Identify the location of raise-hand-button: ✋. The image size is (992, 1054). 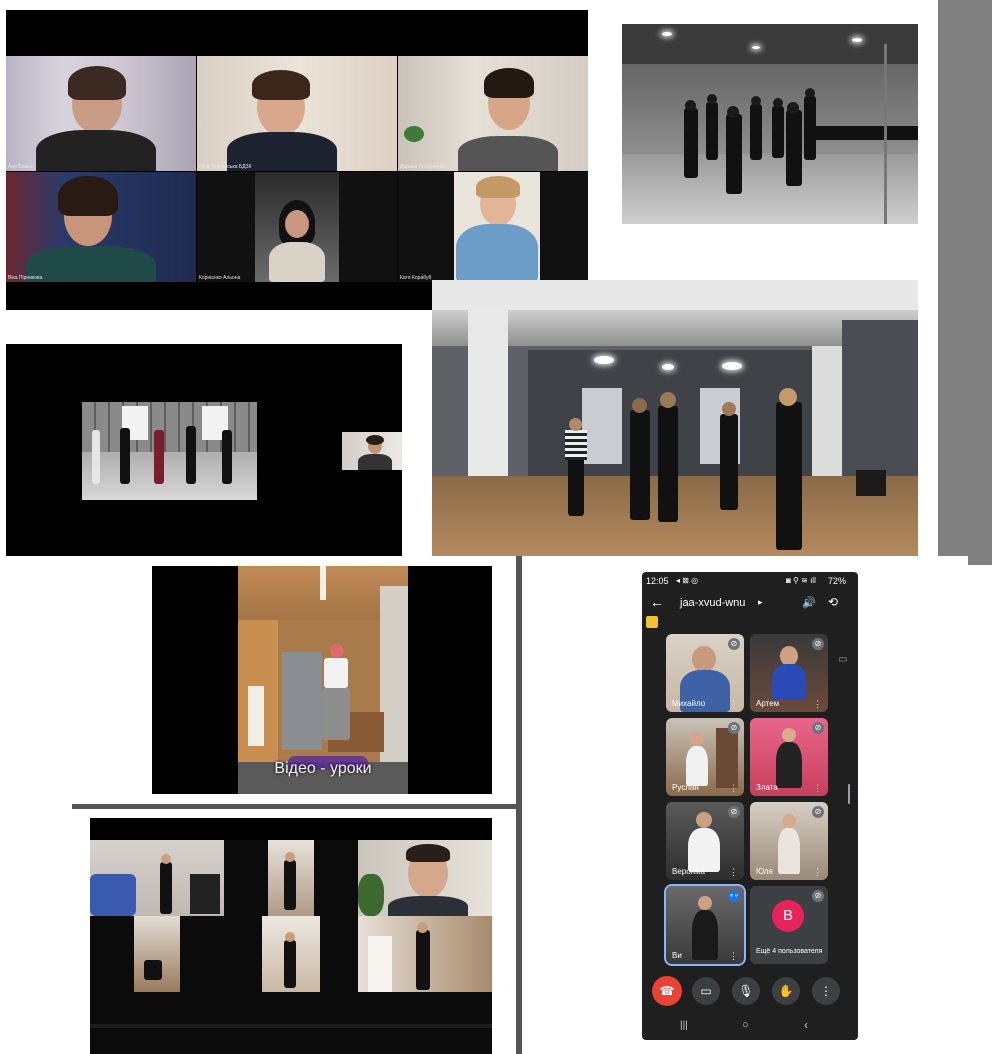
(786, 991).